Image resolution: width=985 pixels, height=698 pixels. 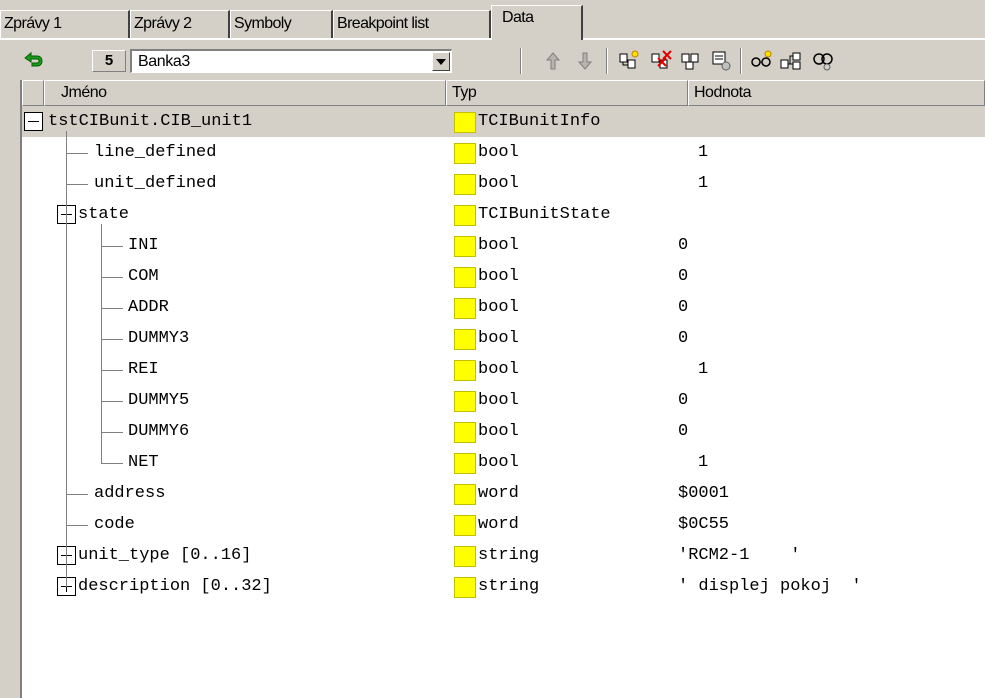 I want to click on delete-watch-icon, so click(x=661, y=61).